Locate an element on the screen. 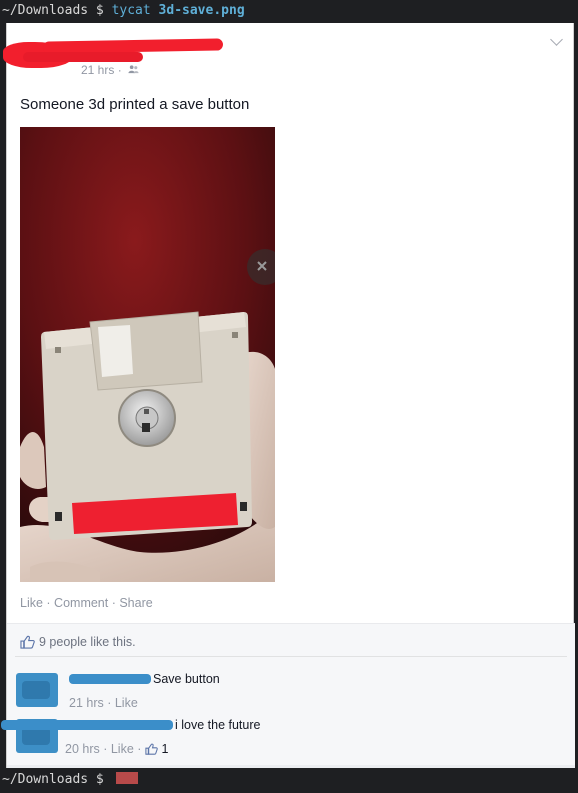 Image resolution: width=578 pixels, height=793 pixels. likes-summary: 9 people like this. is located at coordinates (78, 642).